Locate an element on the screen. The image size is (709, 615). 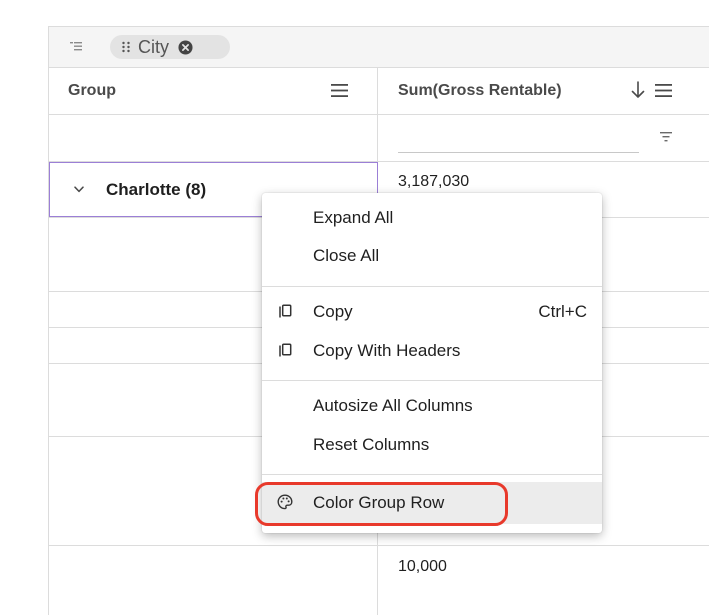
row-divider is located at coordinates (379, 545).